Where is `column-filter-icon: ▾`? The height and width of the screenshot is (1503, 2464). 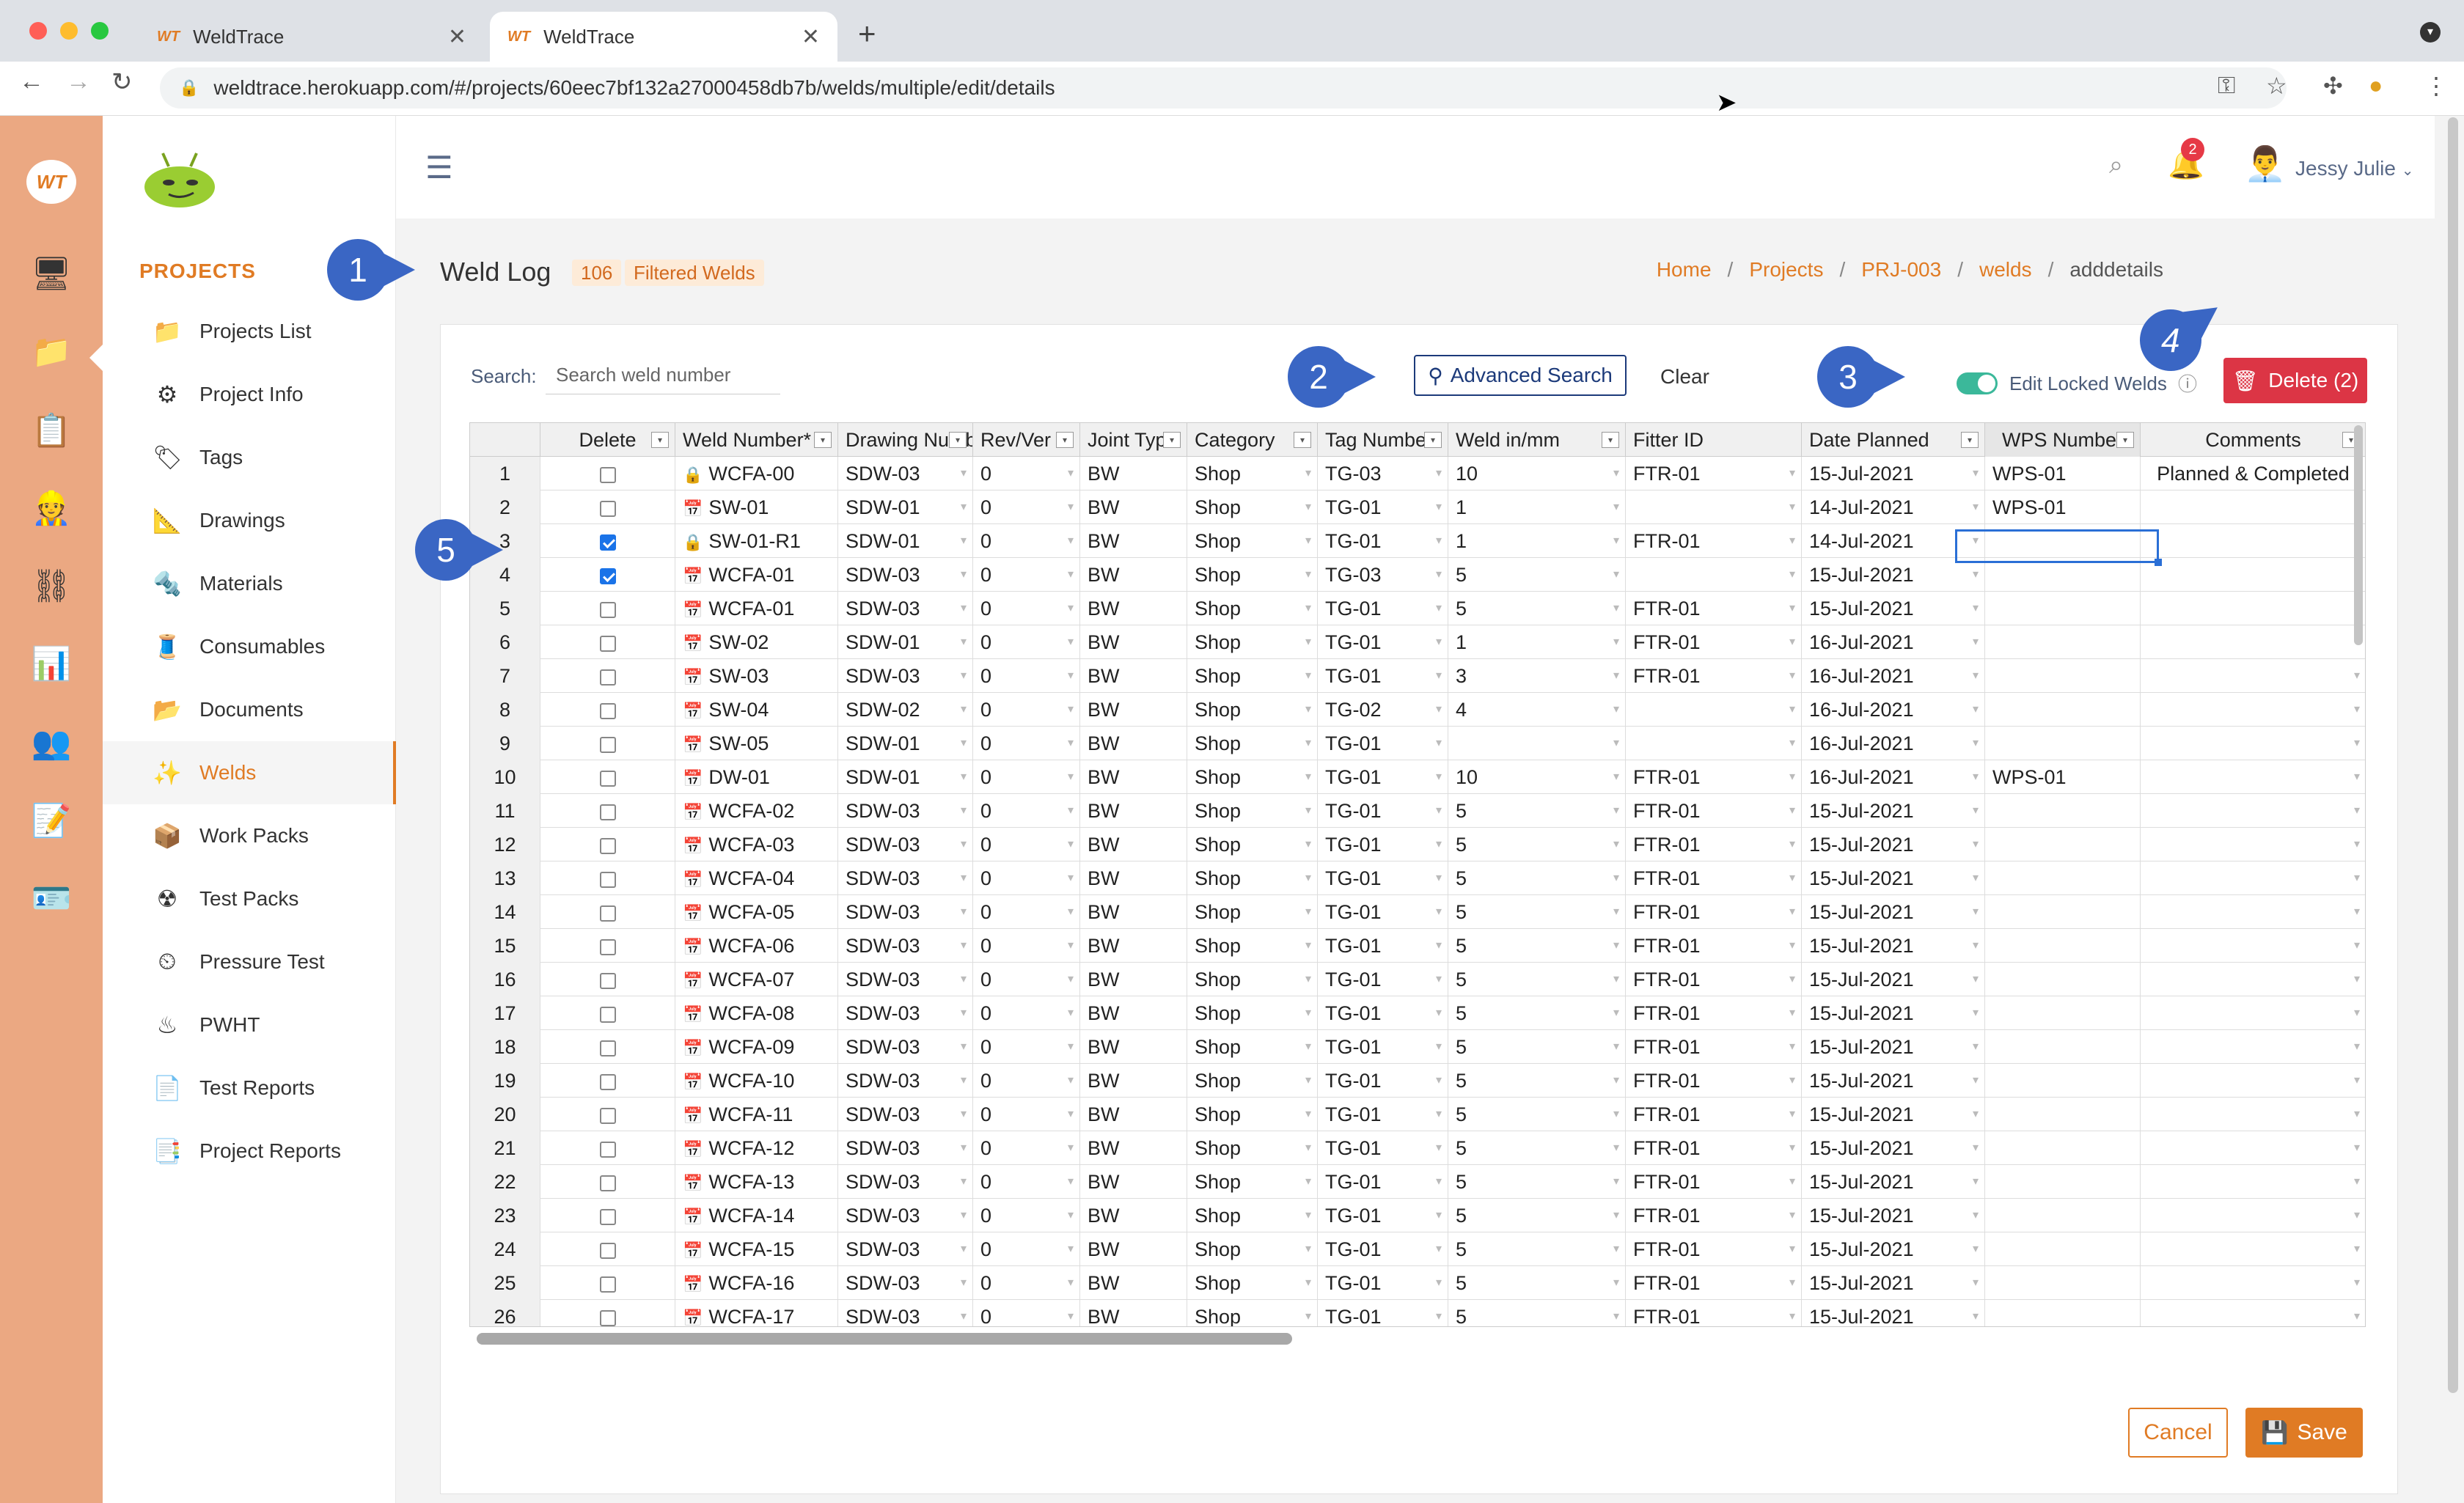
column-filter-icon: ▾ is located at coordinates (823, 440).